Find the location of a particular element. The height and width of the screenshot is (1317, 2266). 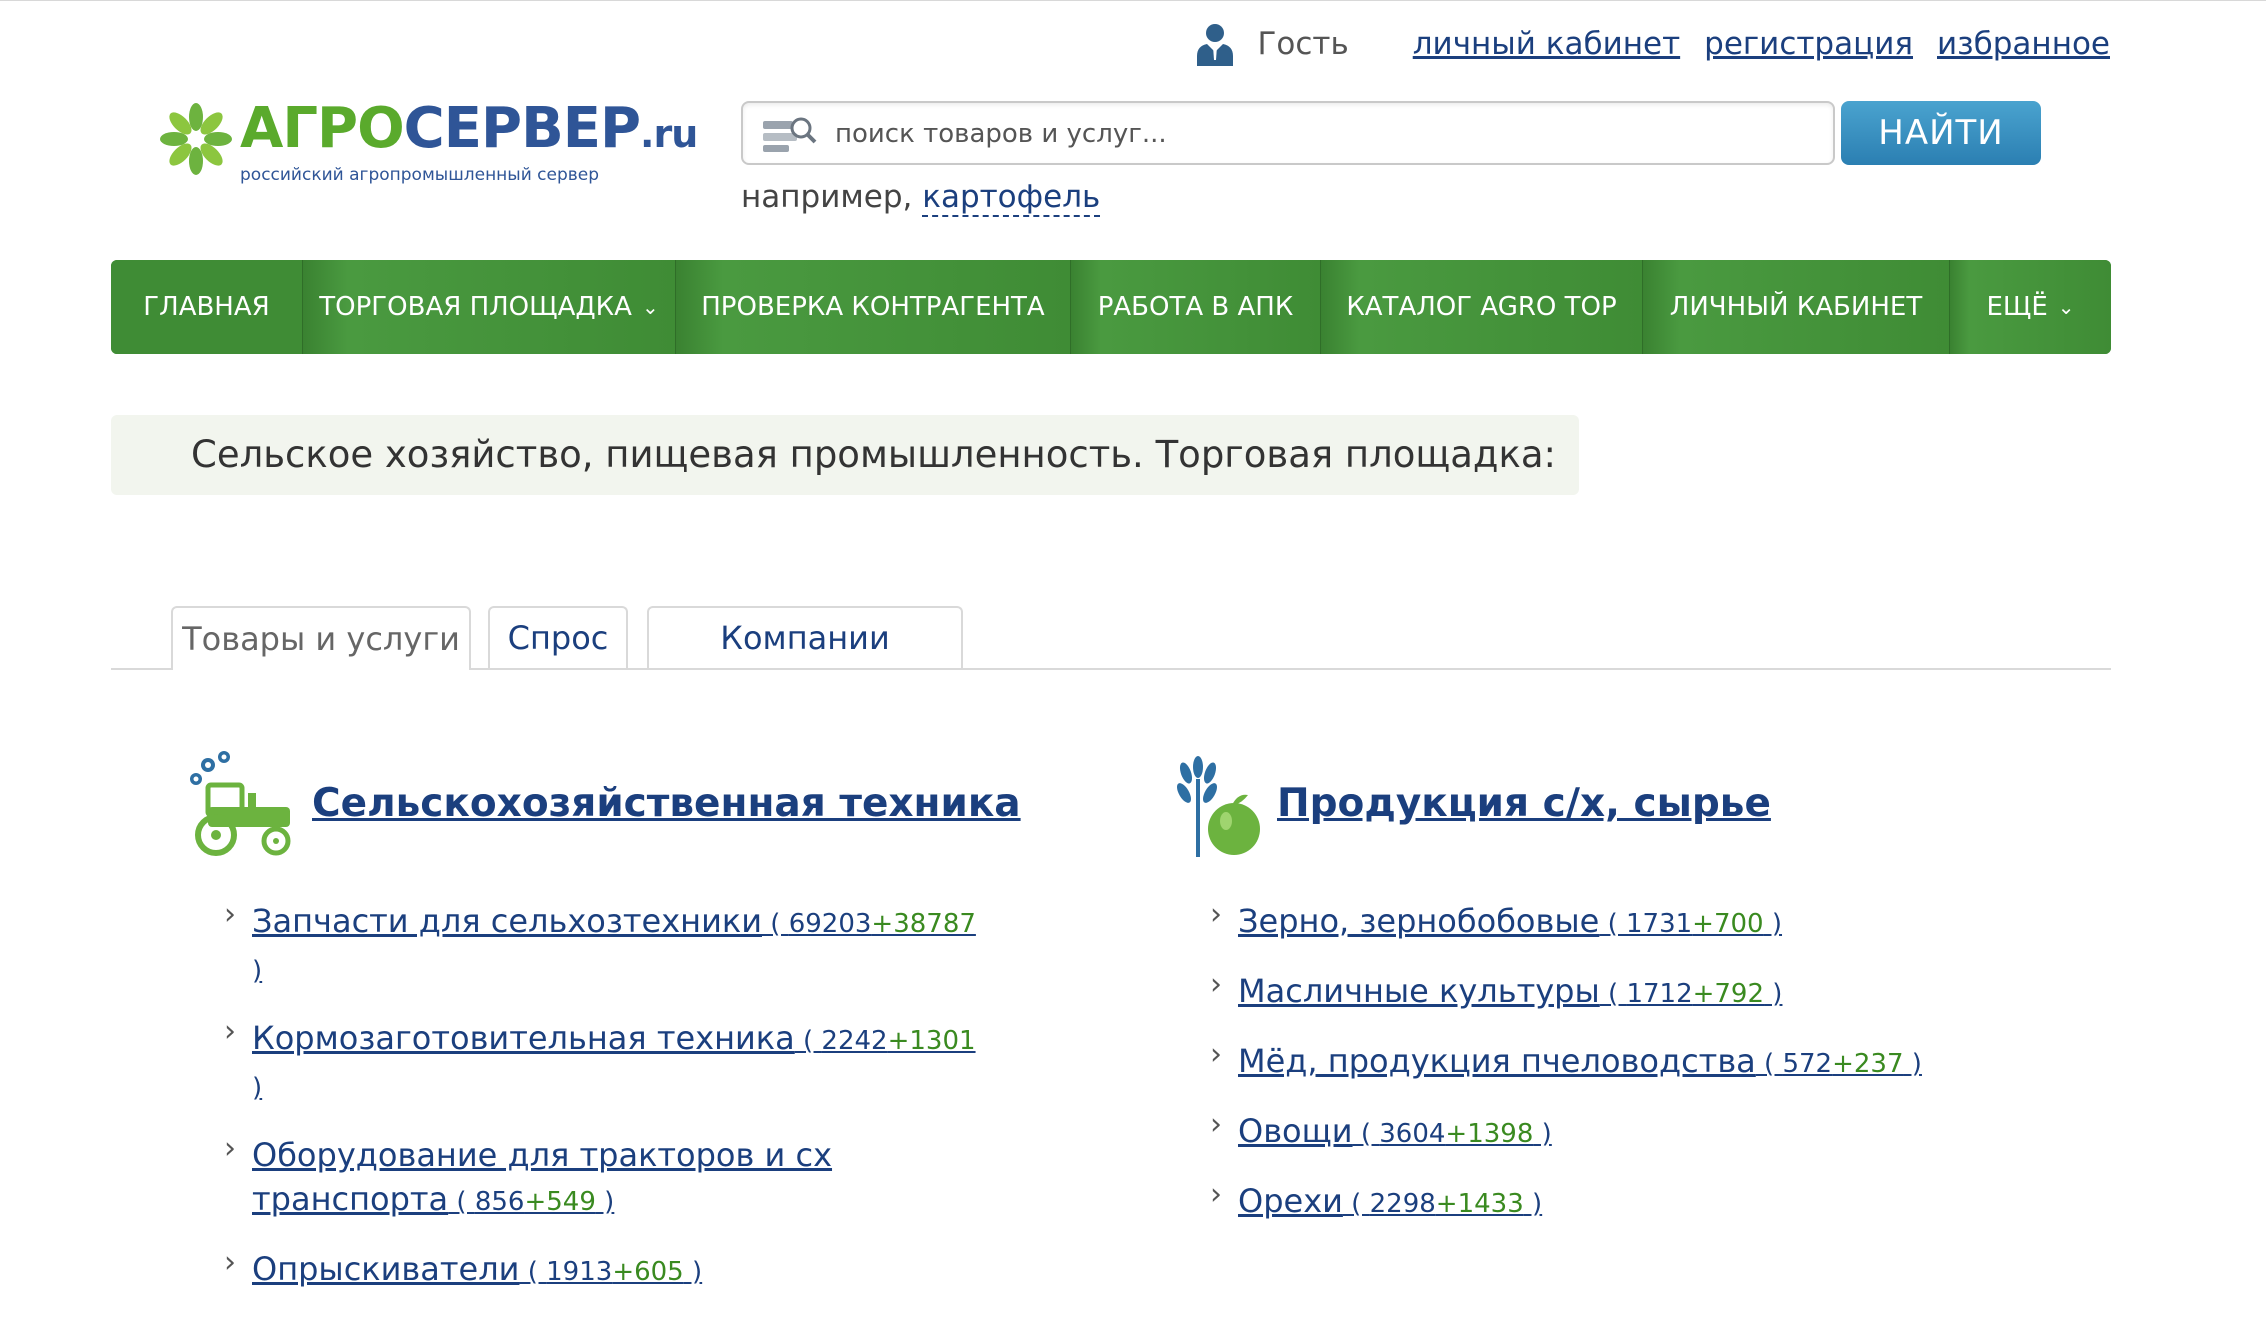

count-value: 69203 is located at coordinates (830, 924).